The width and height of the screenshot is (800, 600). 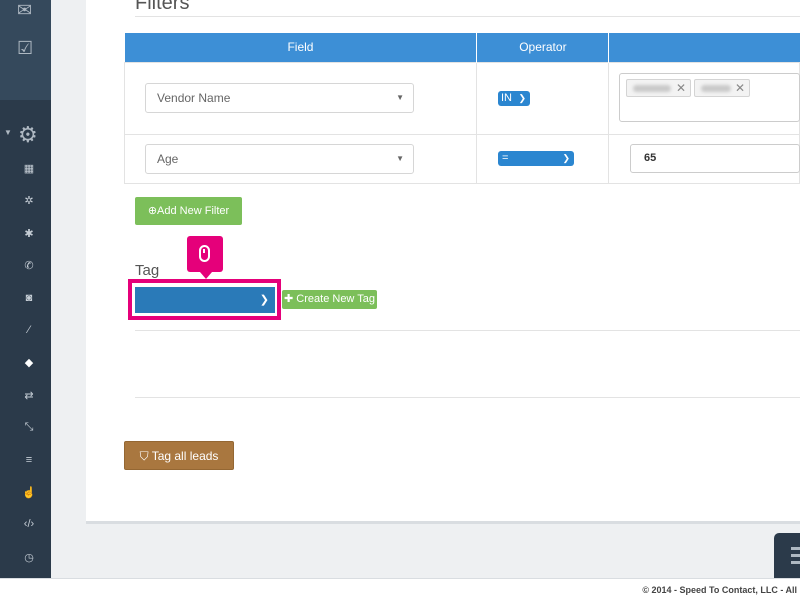 What do you see at coordinates (29, 362) in the screenshot?
I see `tag-icon: ◆` at bounding box center [29, 362].